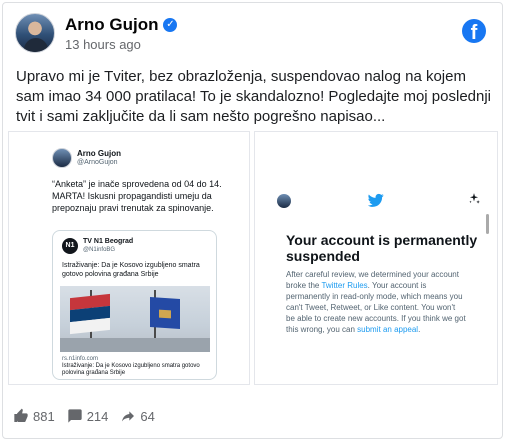  I want to click on scrollbar, so click(487, 224).